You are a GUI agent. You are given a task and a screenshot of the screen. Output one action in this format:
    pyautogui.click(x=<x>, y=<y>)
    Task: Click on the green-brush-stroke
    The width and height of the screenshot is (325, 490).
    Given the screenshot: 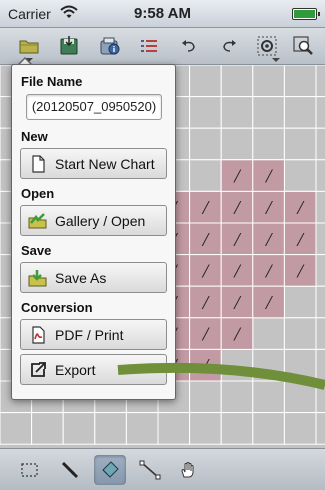 What is the action you would take?
    pyautogui.click(x=221, y=376)
    